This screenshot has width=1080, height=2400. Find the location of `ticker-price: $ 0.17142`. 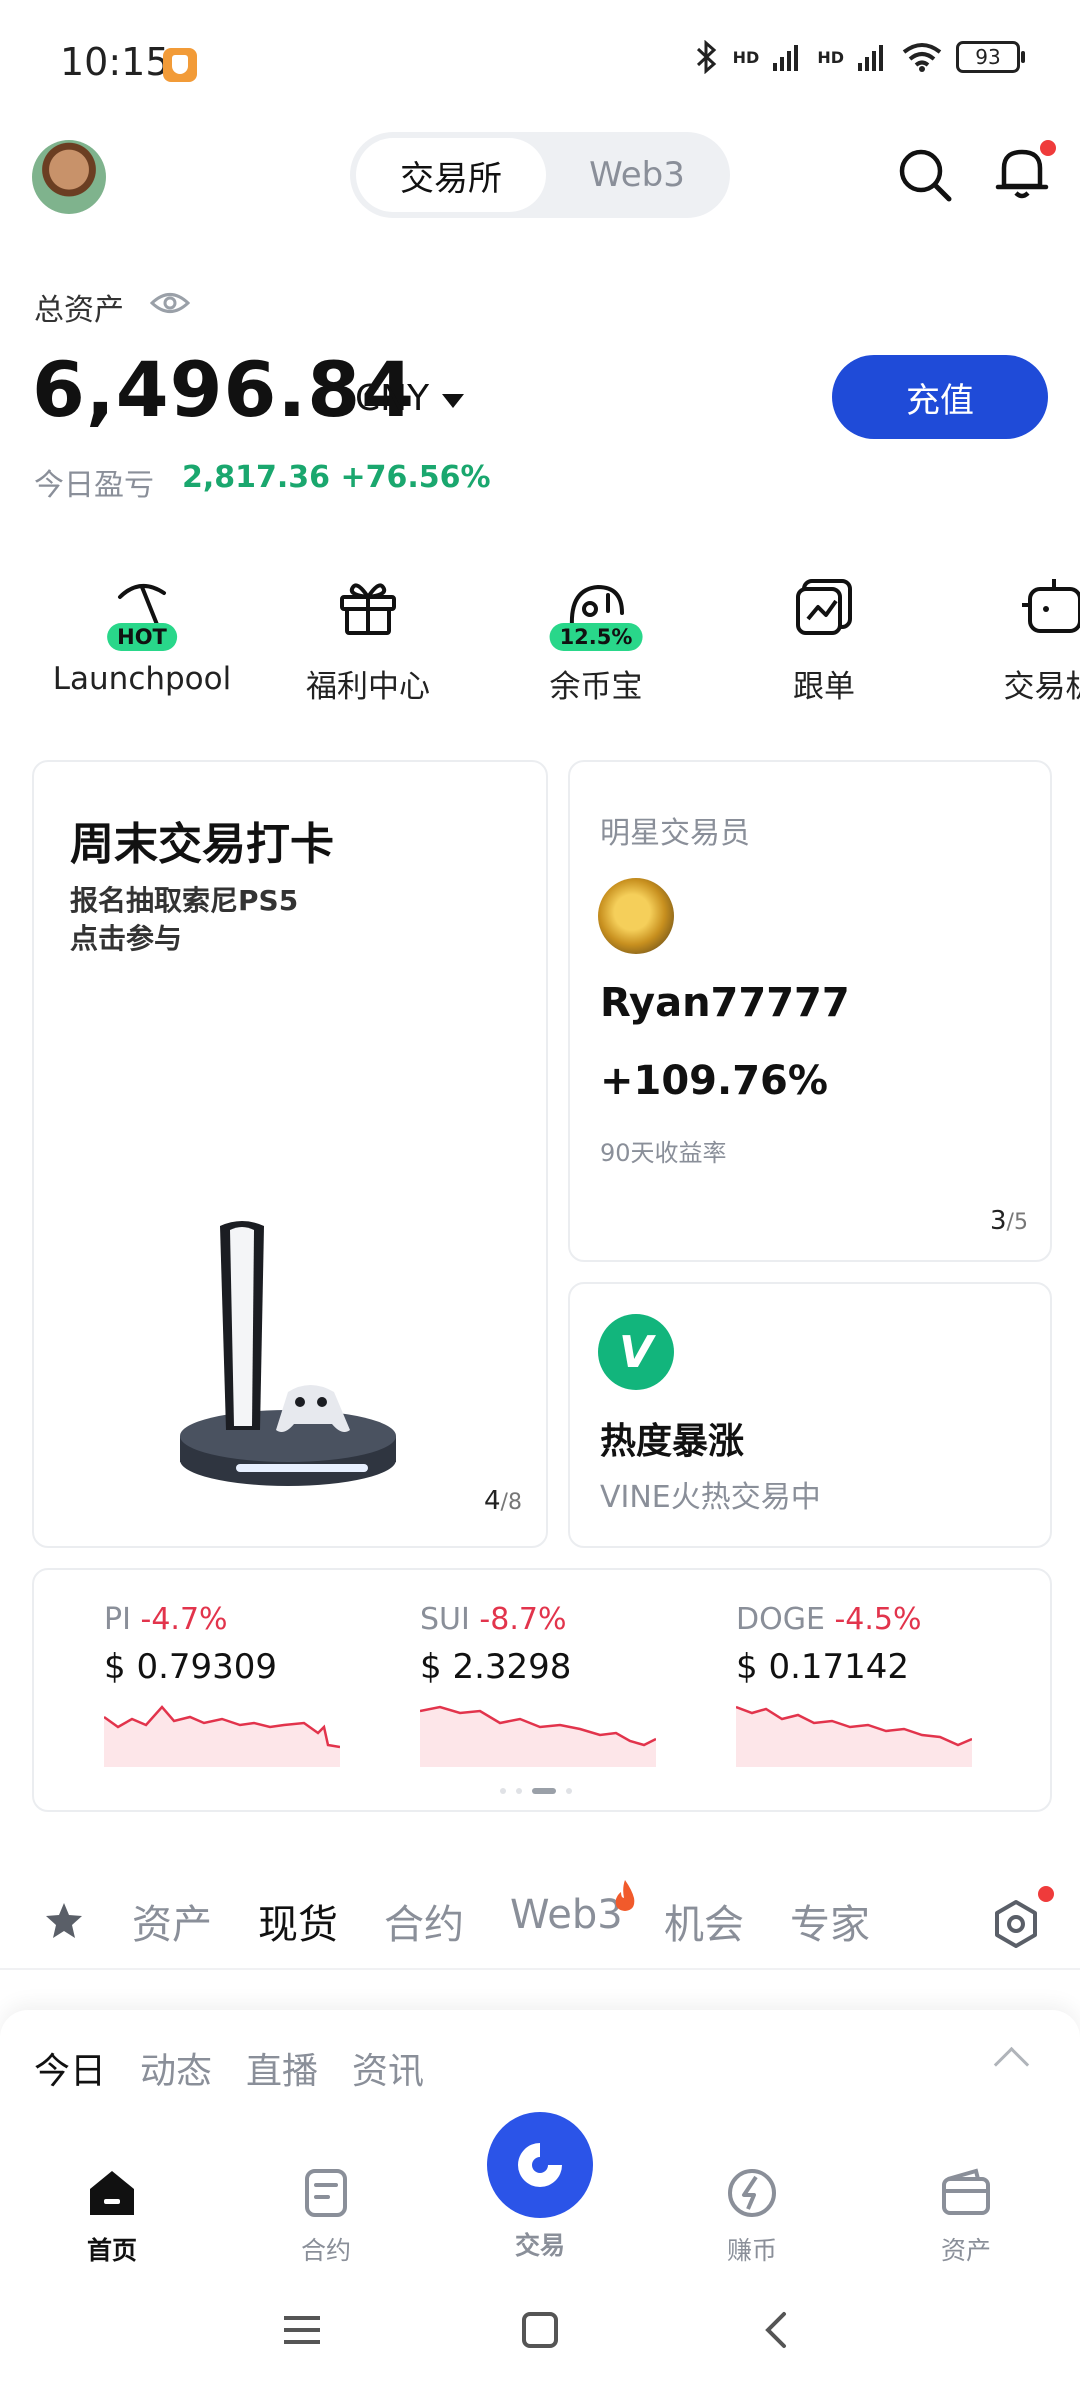

ticker-price: $ 0.17142 is located at coordinates (823, 1667).